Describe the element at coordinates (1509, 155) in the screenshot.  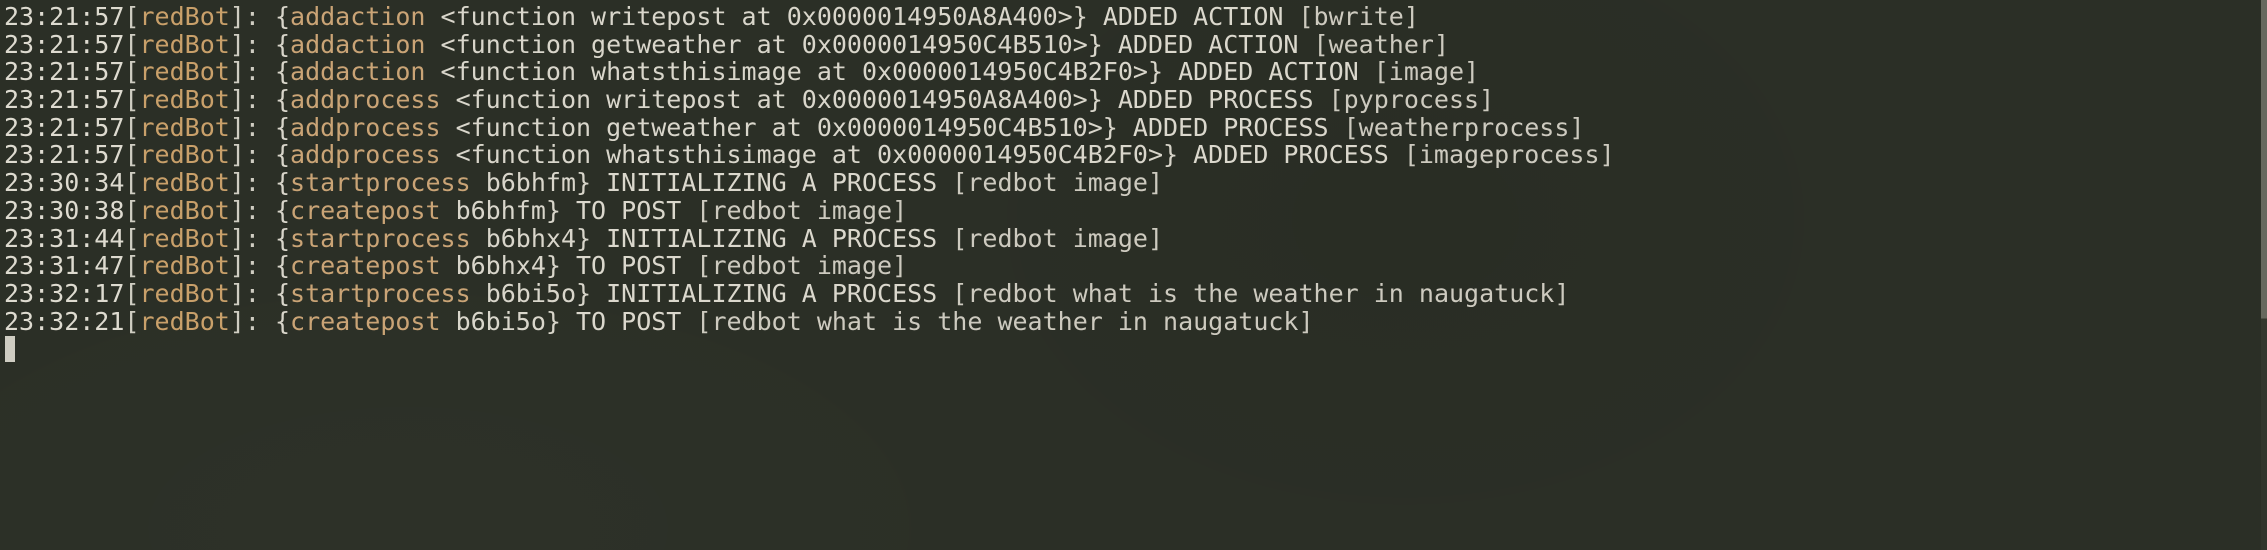
I see `log-tag: [imageprocess]` at that location.